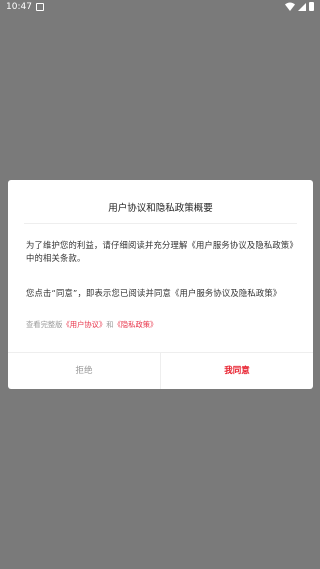  What do you see at coordinates (311, 6) in the screenshot?
I see `battery-icon` at bounding box center [311, 6].